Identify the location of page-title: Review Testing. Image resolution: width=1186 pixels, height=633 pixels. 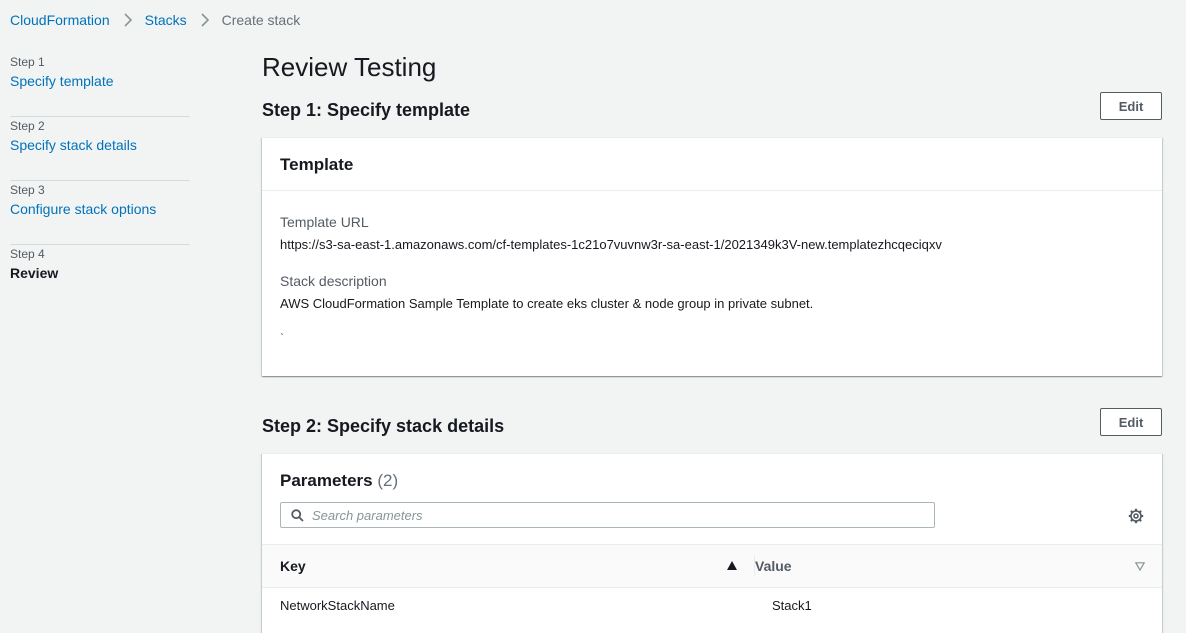
(349, 67).